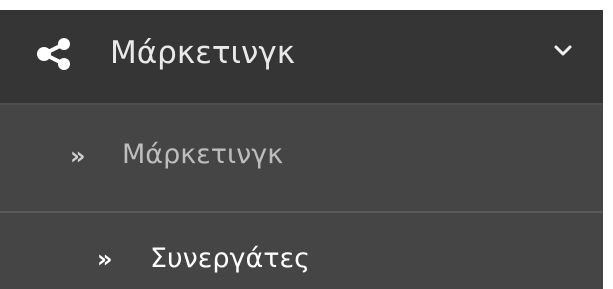  Describe the element at coordinates (563, 51) in the screenshot. I see `chevron-down-icon` at that location.